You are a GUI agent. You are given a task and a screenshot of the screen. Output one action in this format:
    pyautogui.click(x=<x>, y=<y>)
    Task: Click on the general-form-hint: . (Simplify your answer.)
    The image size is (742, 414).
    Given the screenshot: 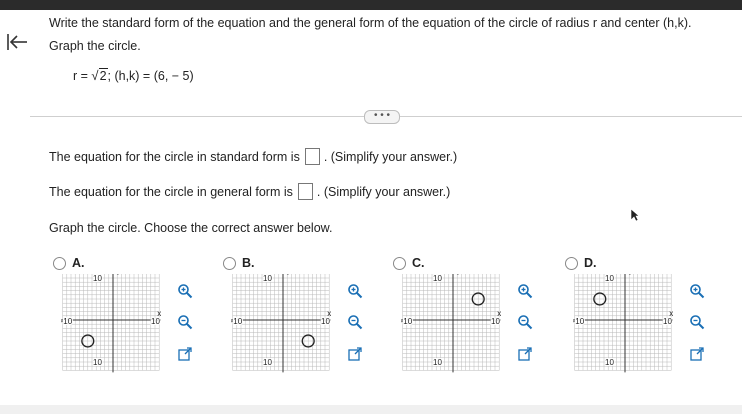 What is the action you would take?
    pyautogui.click(x=383, y=191)
    